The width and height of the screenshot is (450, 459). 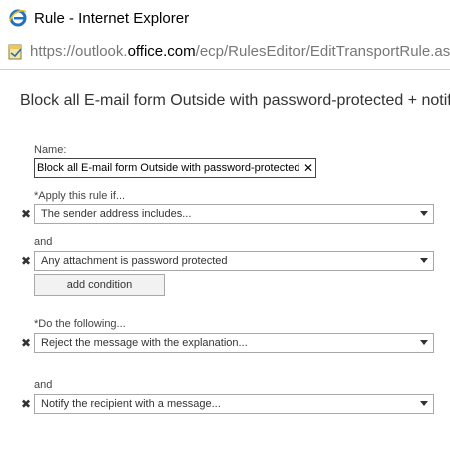 I want to click on name-label: Name:, so click(x=50, y=150).